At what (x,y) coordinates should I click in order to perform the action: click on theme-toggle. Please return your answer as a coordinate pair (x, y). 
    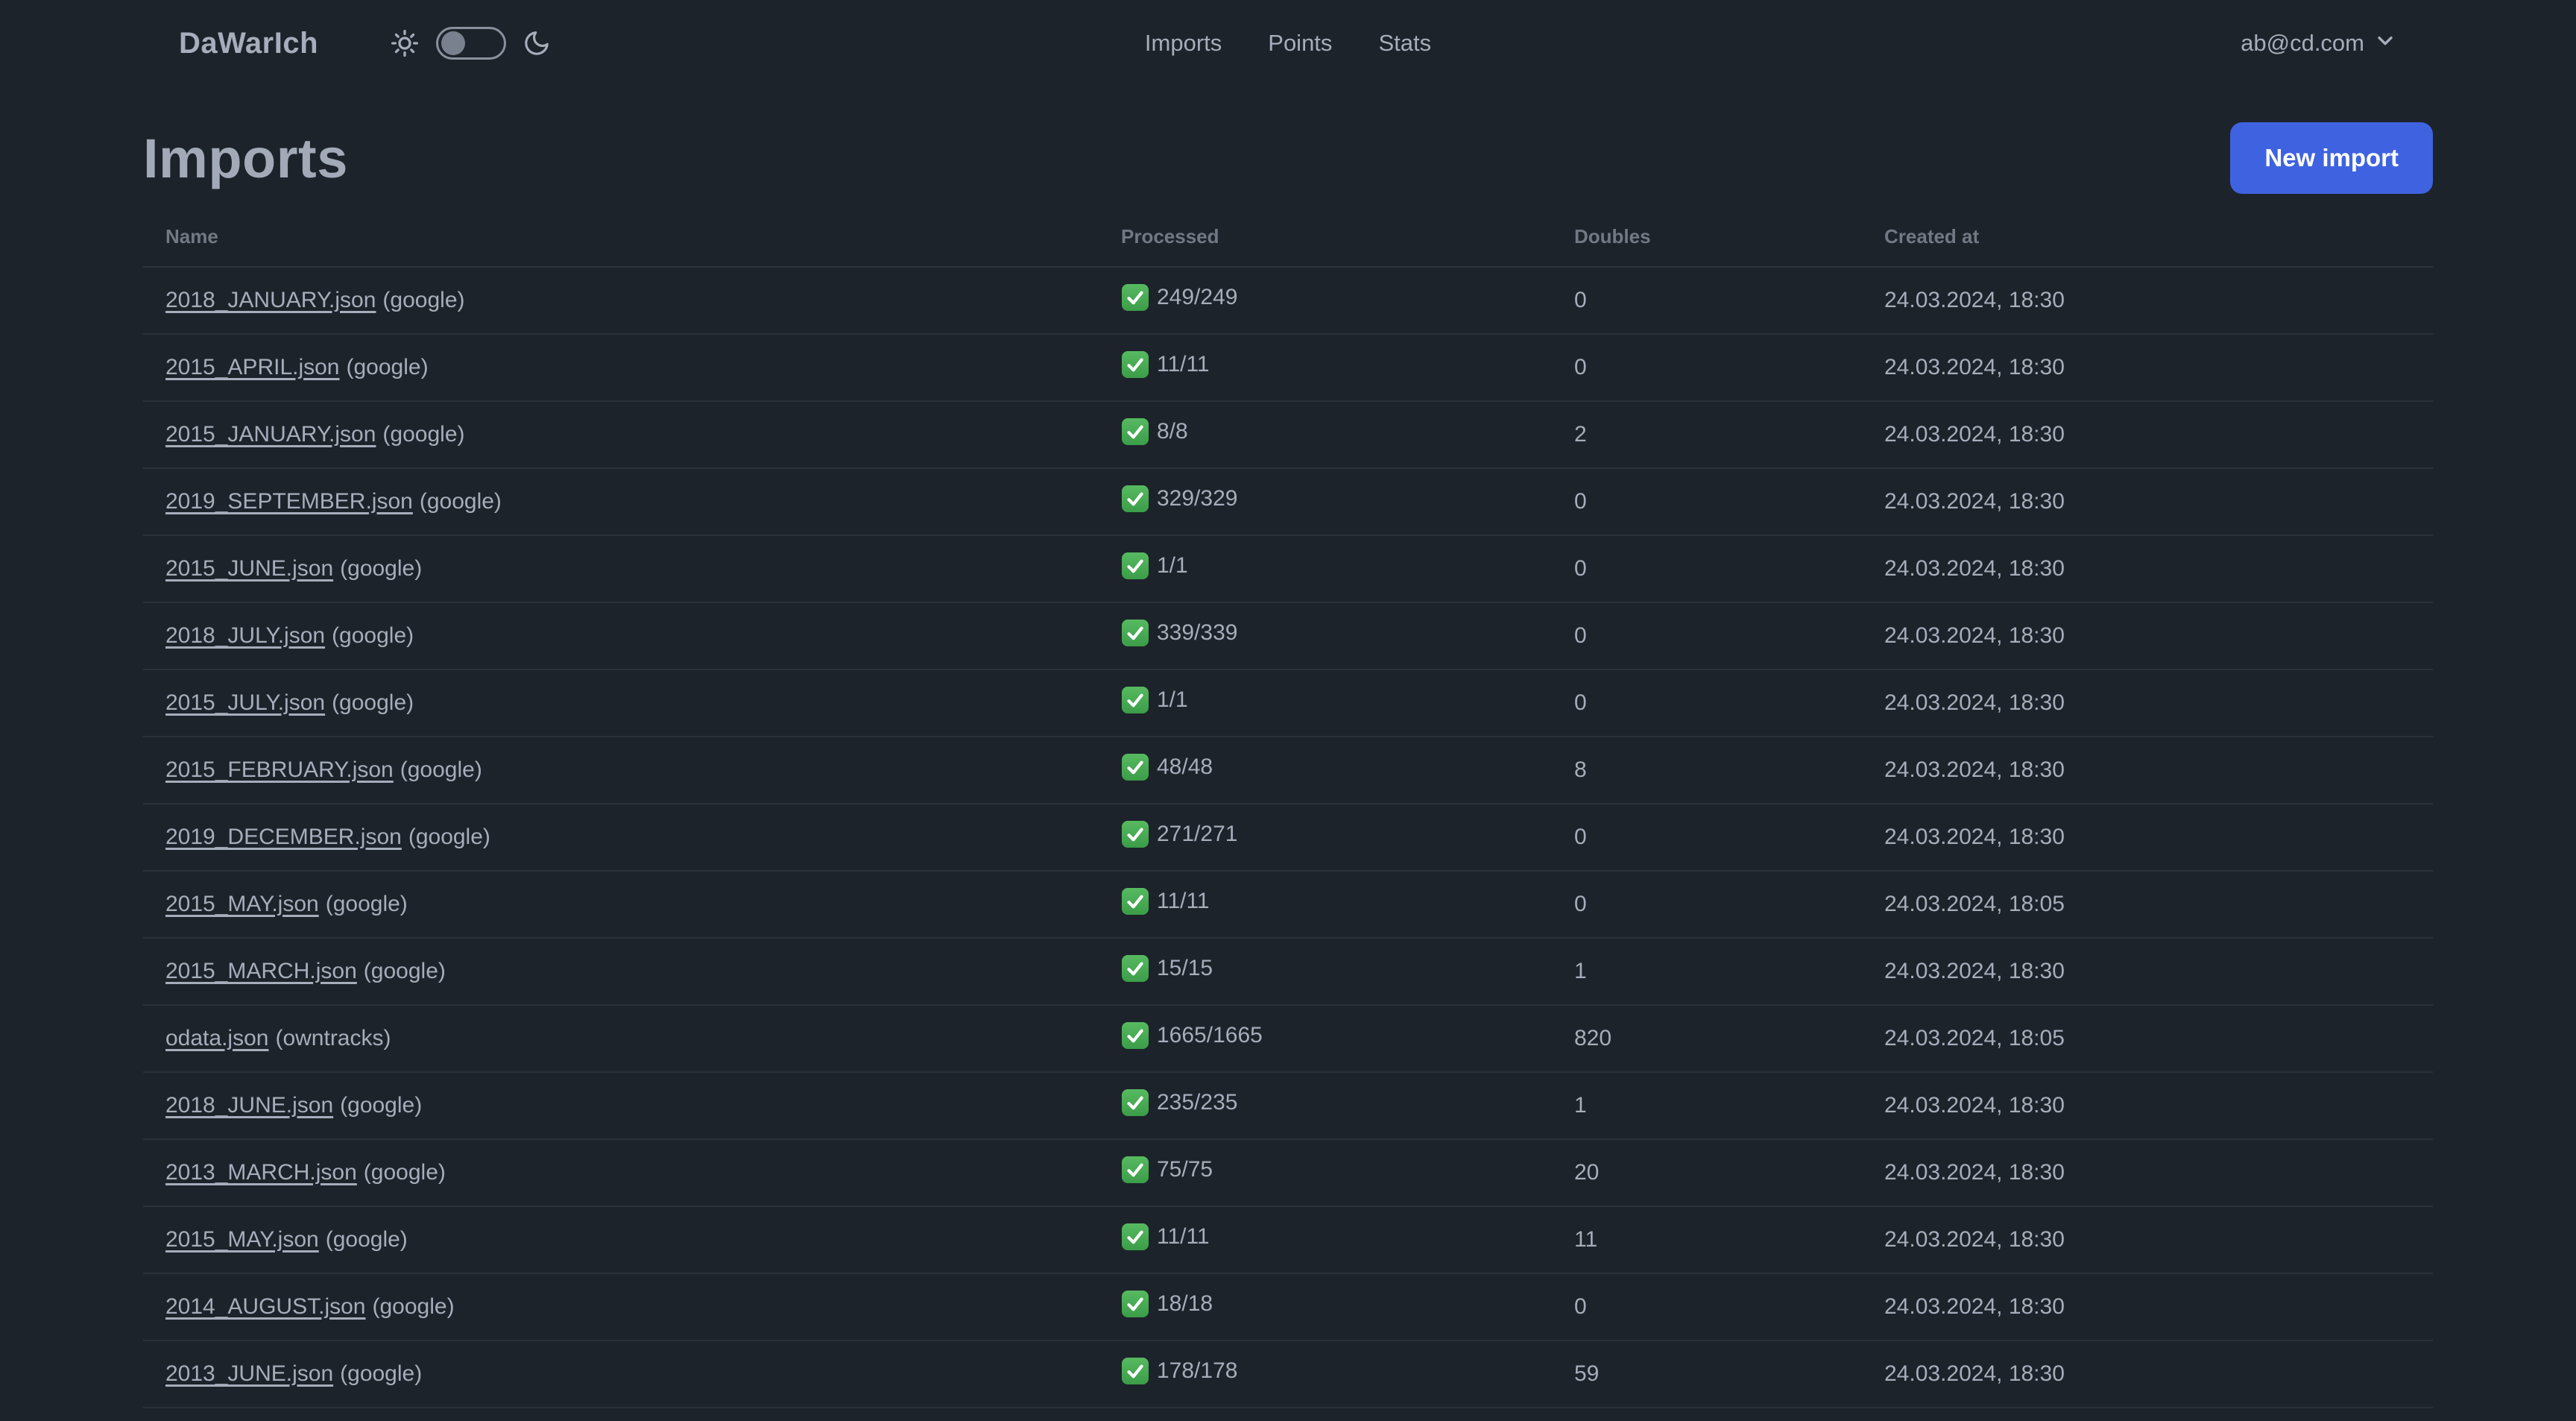
    Looking at the image, I should click on (472, 43).